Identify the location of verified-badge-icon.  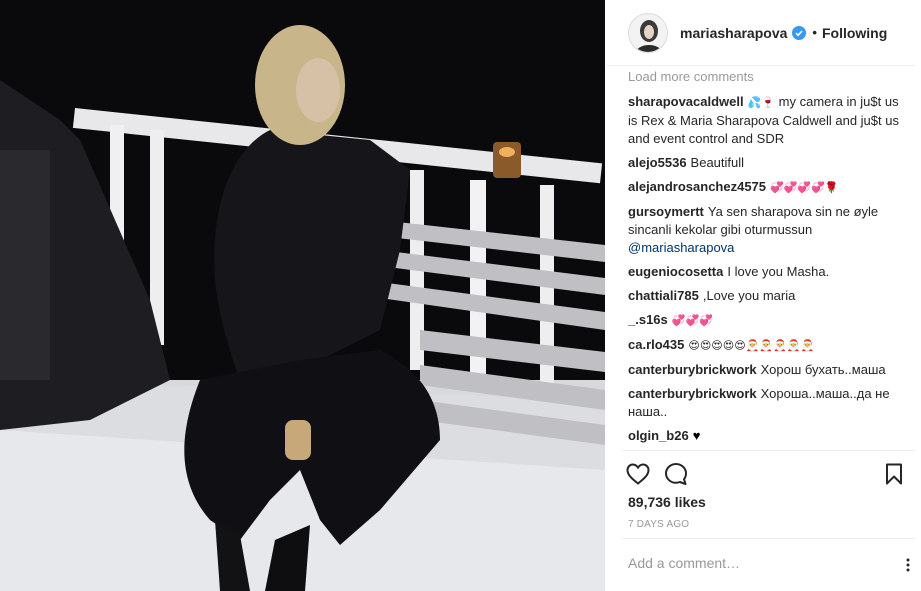
(799, 32).